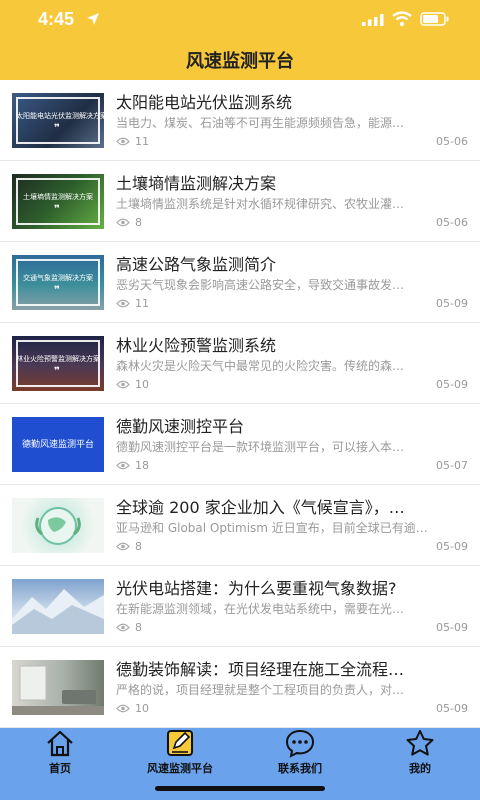 This screenshot has width=480, height=800. What do you see at coordinates (58, 359) in the screenshot?
I see `thumbnail-caption: 林业火险预警监测解决方案` at bounding box center [58, 359].